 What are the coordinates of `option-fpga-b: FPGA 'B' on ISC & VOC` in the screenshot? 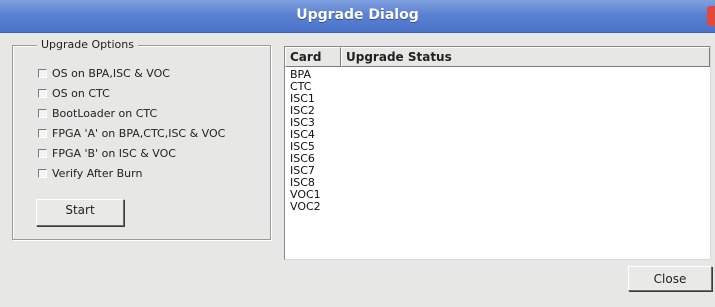 It's located at (107, 153).